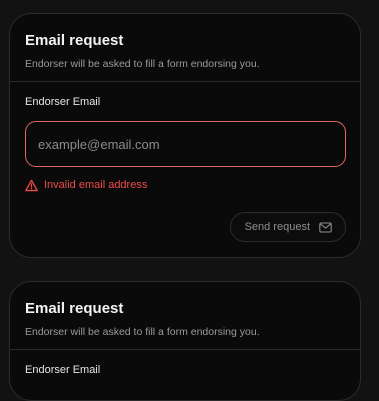 Image resolution: width=379 pixels, height=401 pixels. Describe the element at coordinates (96, 185) in the screenshot. I see `error-text: Invalid email address` at that location.